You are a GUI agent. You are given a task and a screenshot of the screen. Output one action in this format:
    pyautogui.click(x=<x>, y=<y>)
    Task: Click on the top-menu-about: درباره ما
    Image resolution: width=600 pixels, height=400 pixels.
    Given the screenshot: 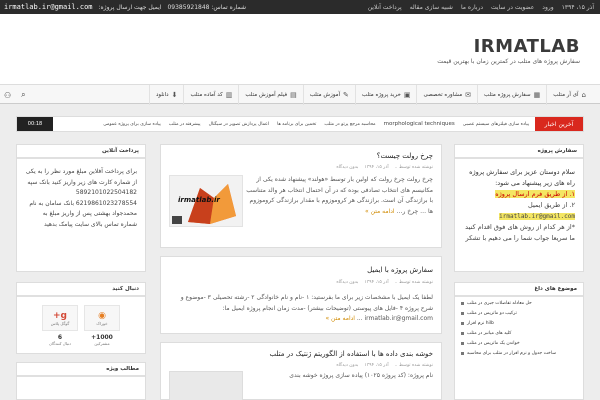 What is the action you would take?
    pyautogui.click(x=472, y=7)
    